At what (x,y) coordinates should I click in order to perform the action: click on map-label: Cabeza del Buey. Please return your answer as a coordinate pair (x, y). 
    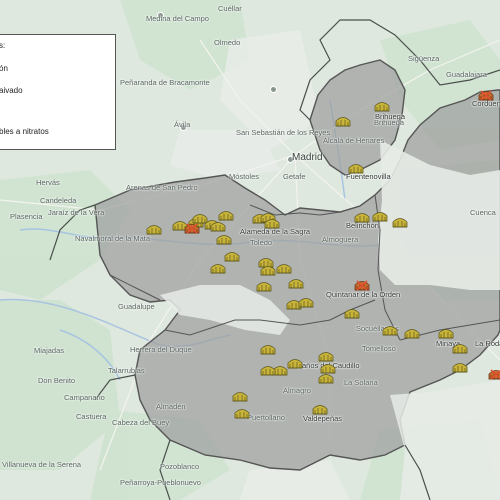
    Looking at the image, I should click on (141, 422).